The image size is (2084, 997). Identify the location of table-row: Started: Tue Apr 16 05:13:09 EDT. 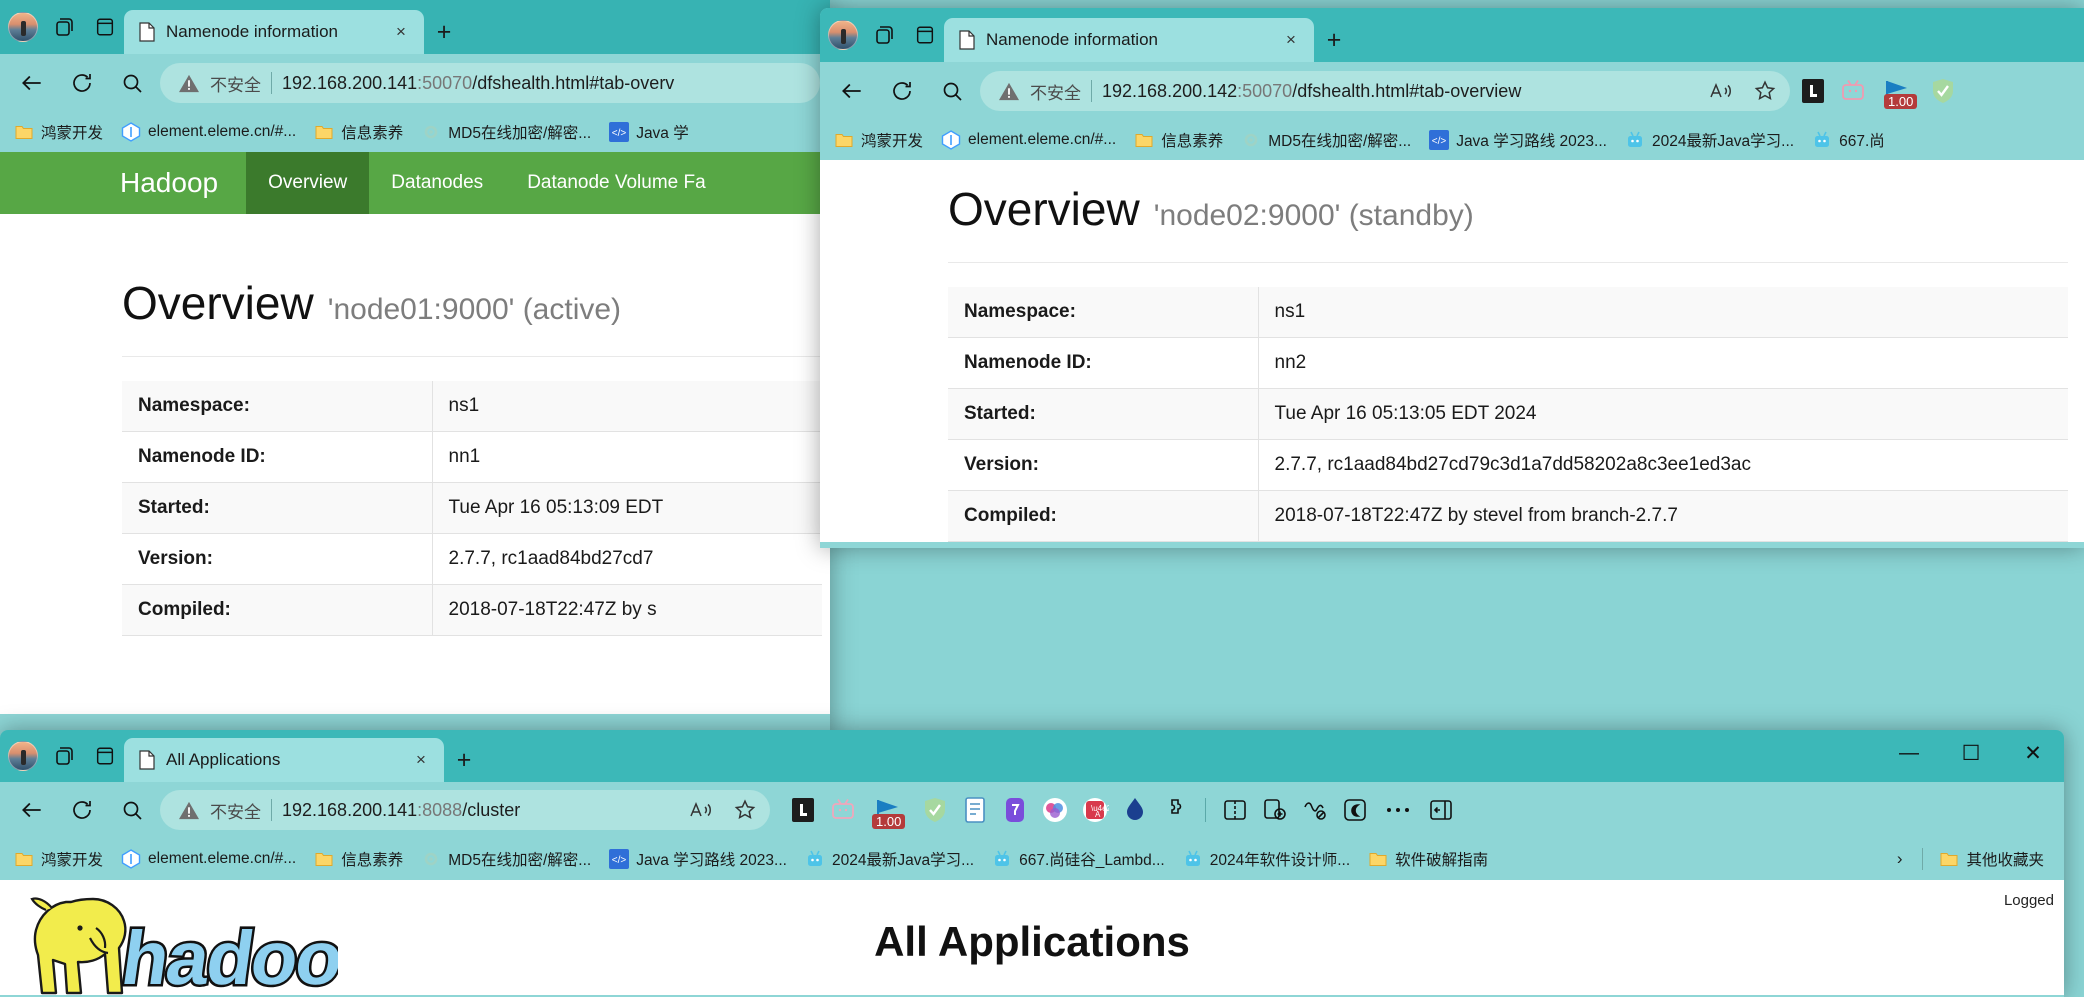
(472, 508).